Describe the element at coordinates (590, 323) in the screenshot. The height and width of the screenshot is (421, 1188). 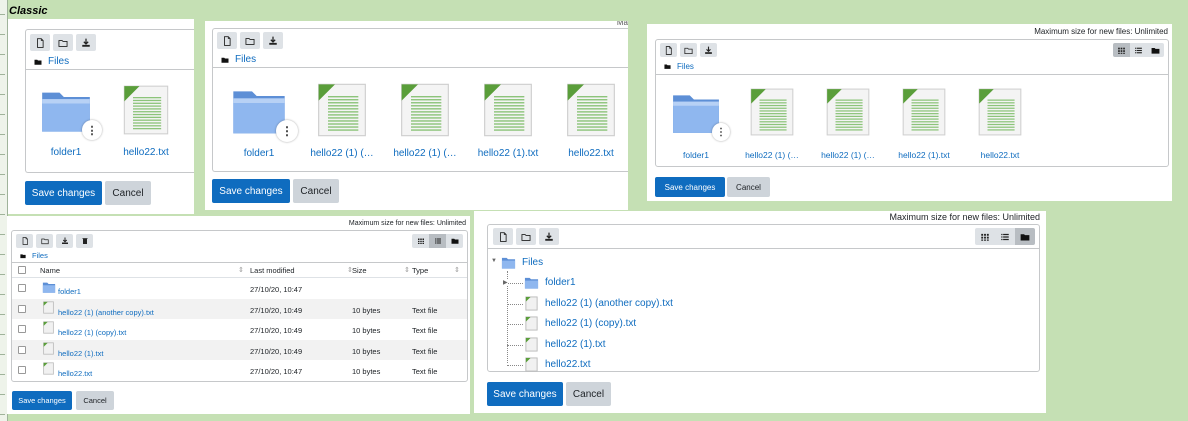
I see `tree-label: hello22 (1) (copy).txt` at that location.